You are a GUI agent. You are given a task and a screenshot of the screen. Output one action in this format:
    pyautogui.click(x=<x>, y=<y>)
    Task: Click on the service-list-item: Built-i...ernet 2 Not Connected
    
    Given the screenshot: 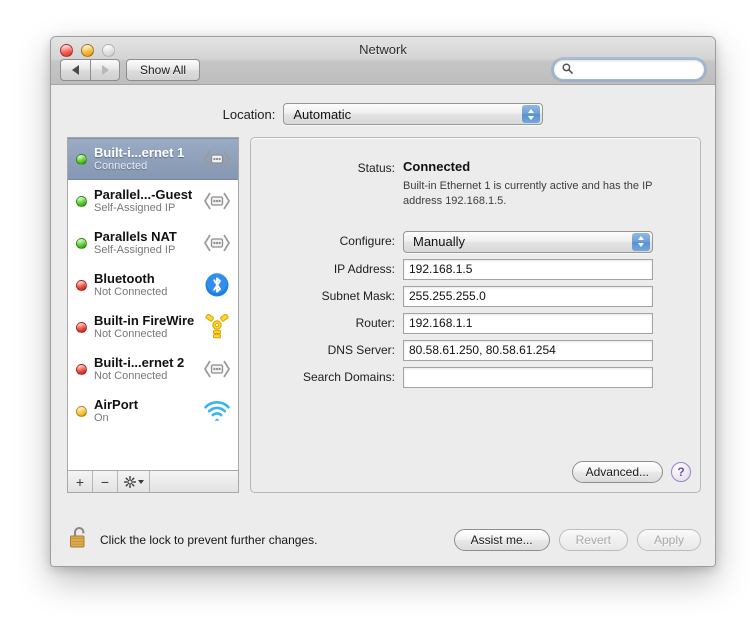 What is the action you would take?
    pyautogui.click(x=153, y=369)
    